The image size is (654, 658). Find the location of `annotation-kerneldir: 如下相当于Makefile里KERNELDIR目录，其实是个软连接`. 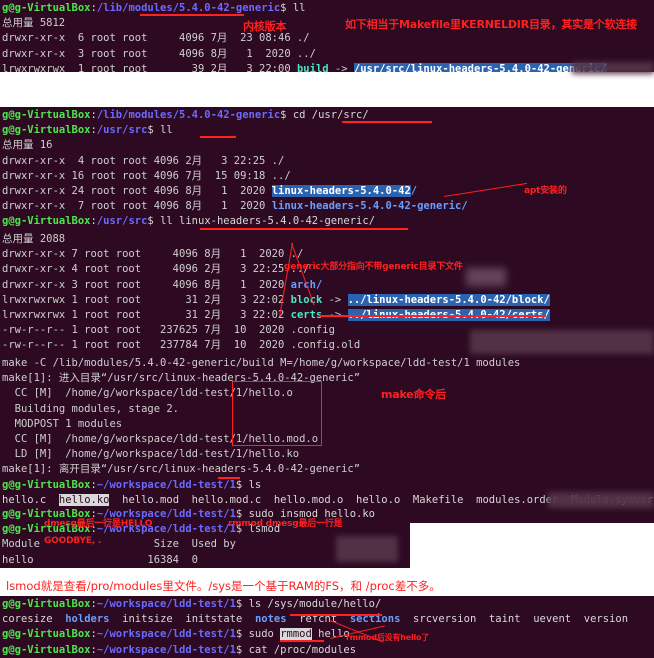

annotation-kerneldir: 如下相当于Makefile里KERNELDIR目录，其实是个软连接 is located at coordinates (491, 24).